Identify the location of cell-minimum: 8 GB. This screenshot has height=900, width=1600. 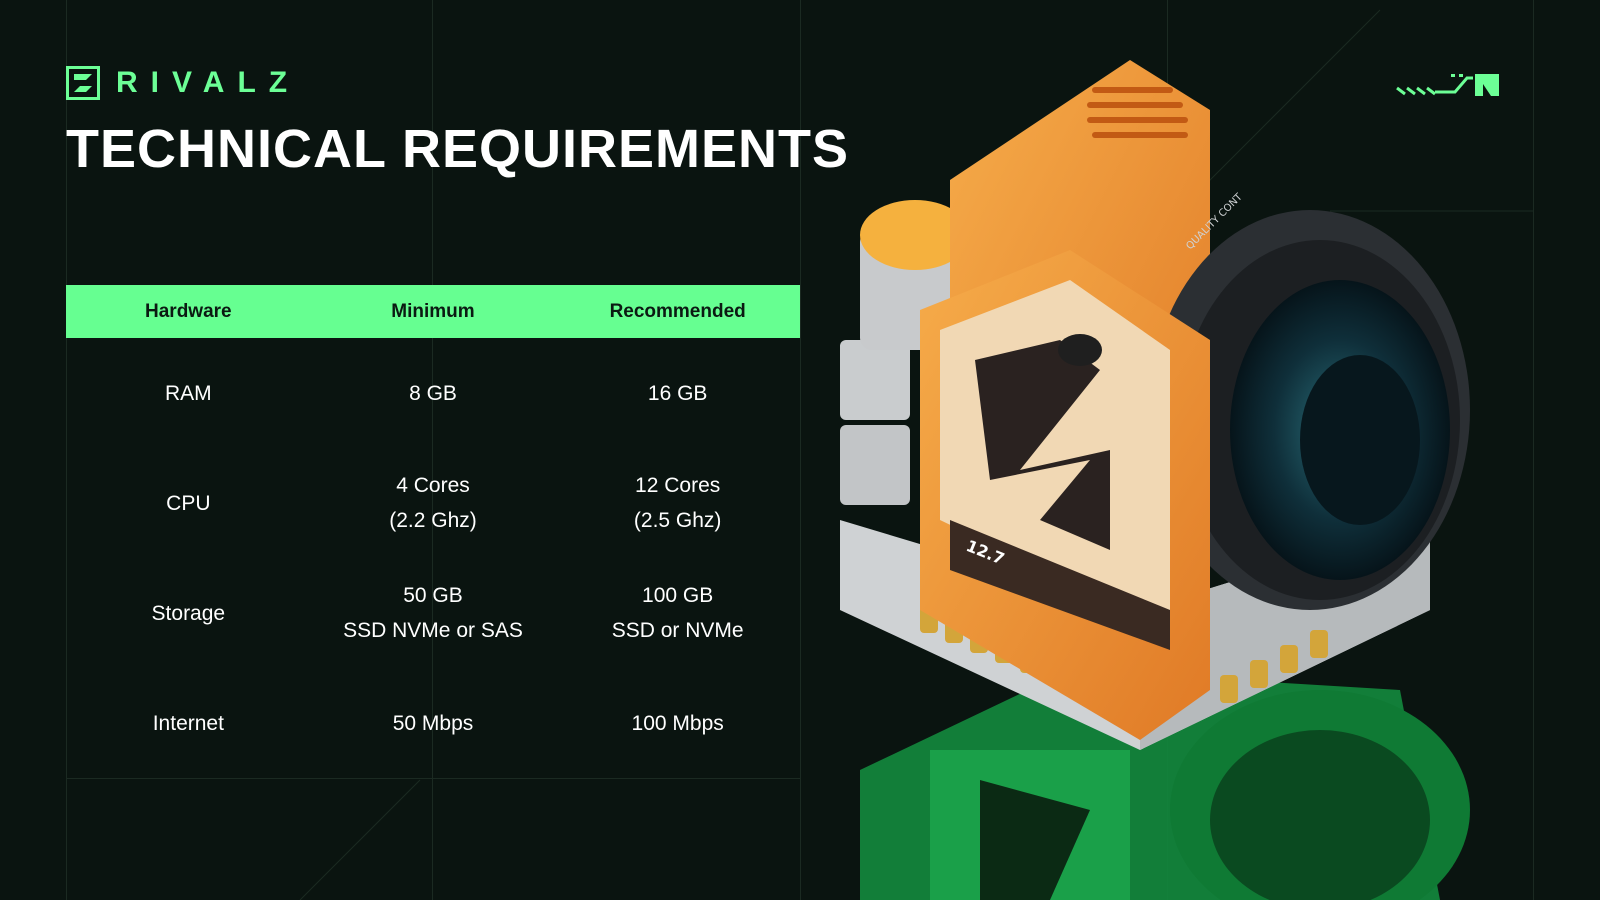
(433, 393).